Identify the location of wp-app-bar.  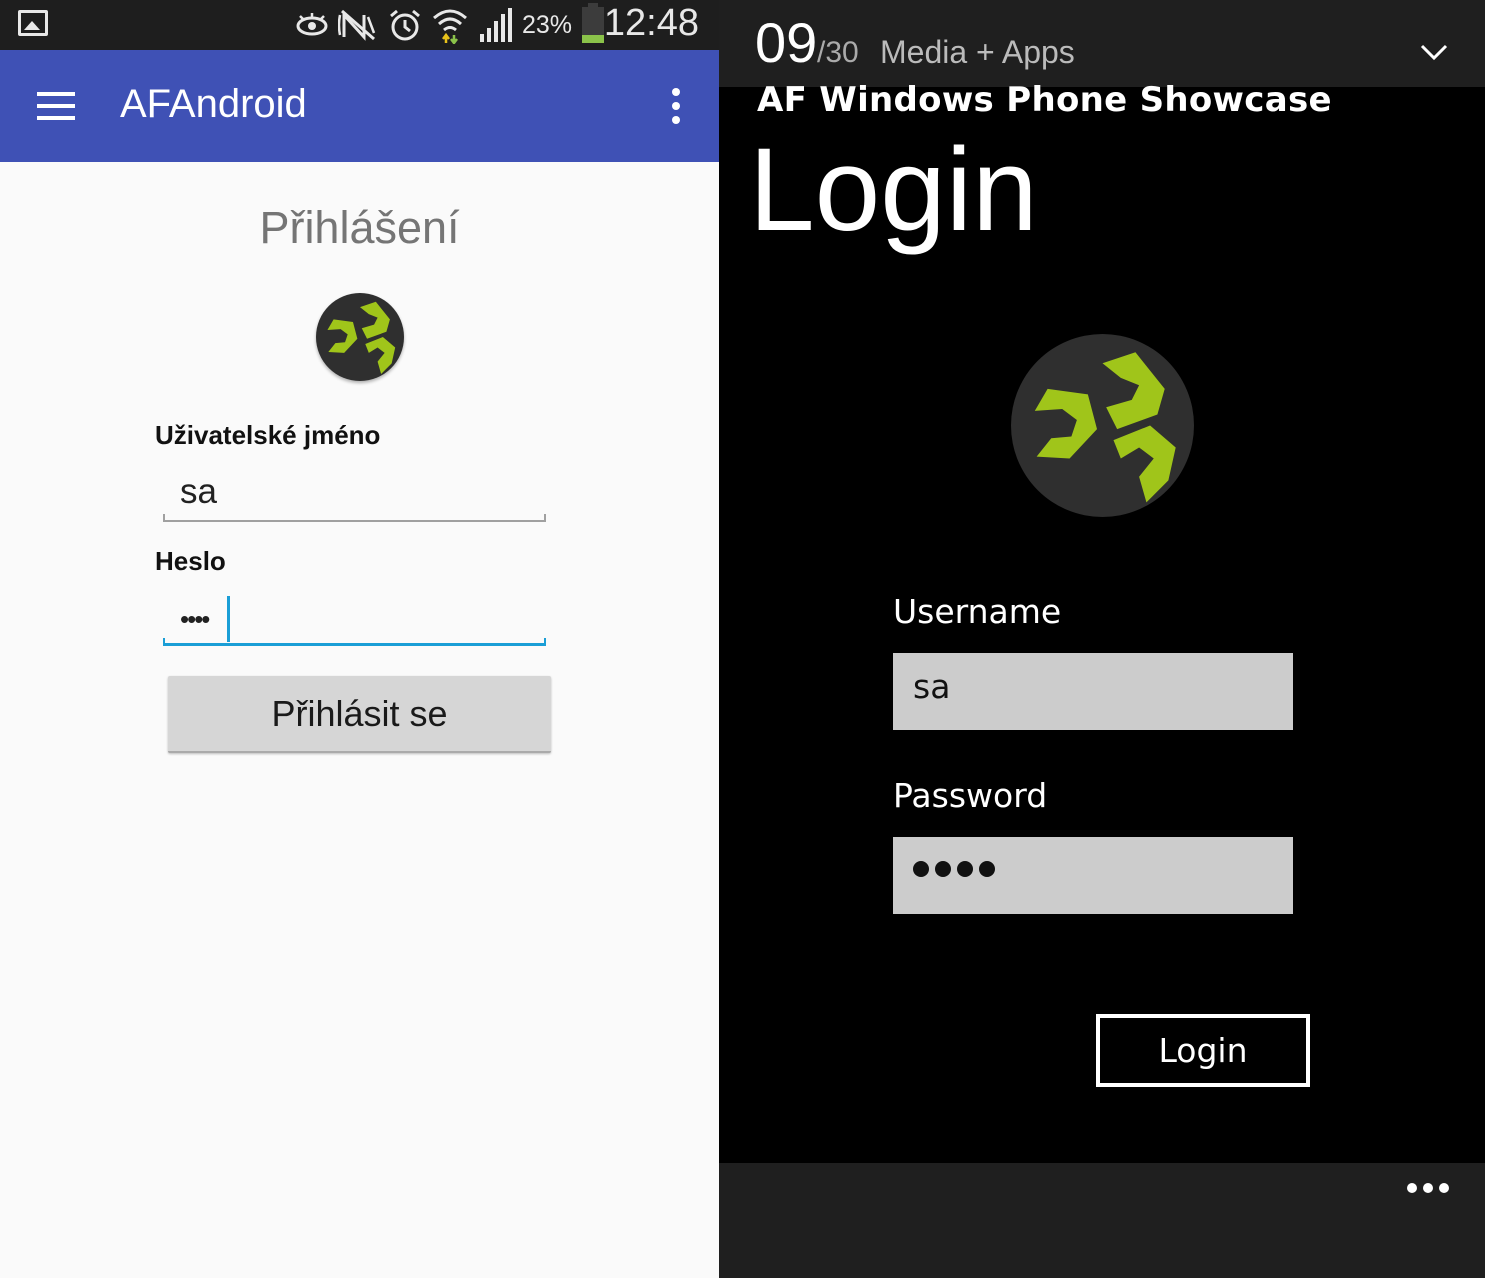
(1102, 1220).